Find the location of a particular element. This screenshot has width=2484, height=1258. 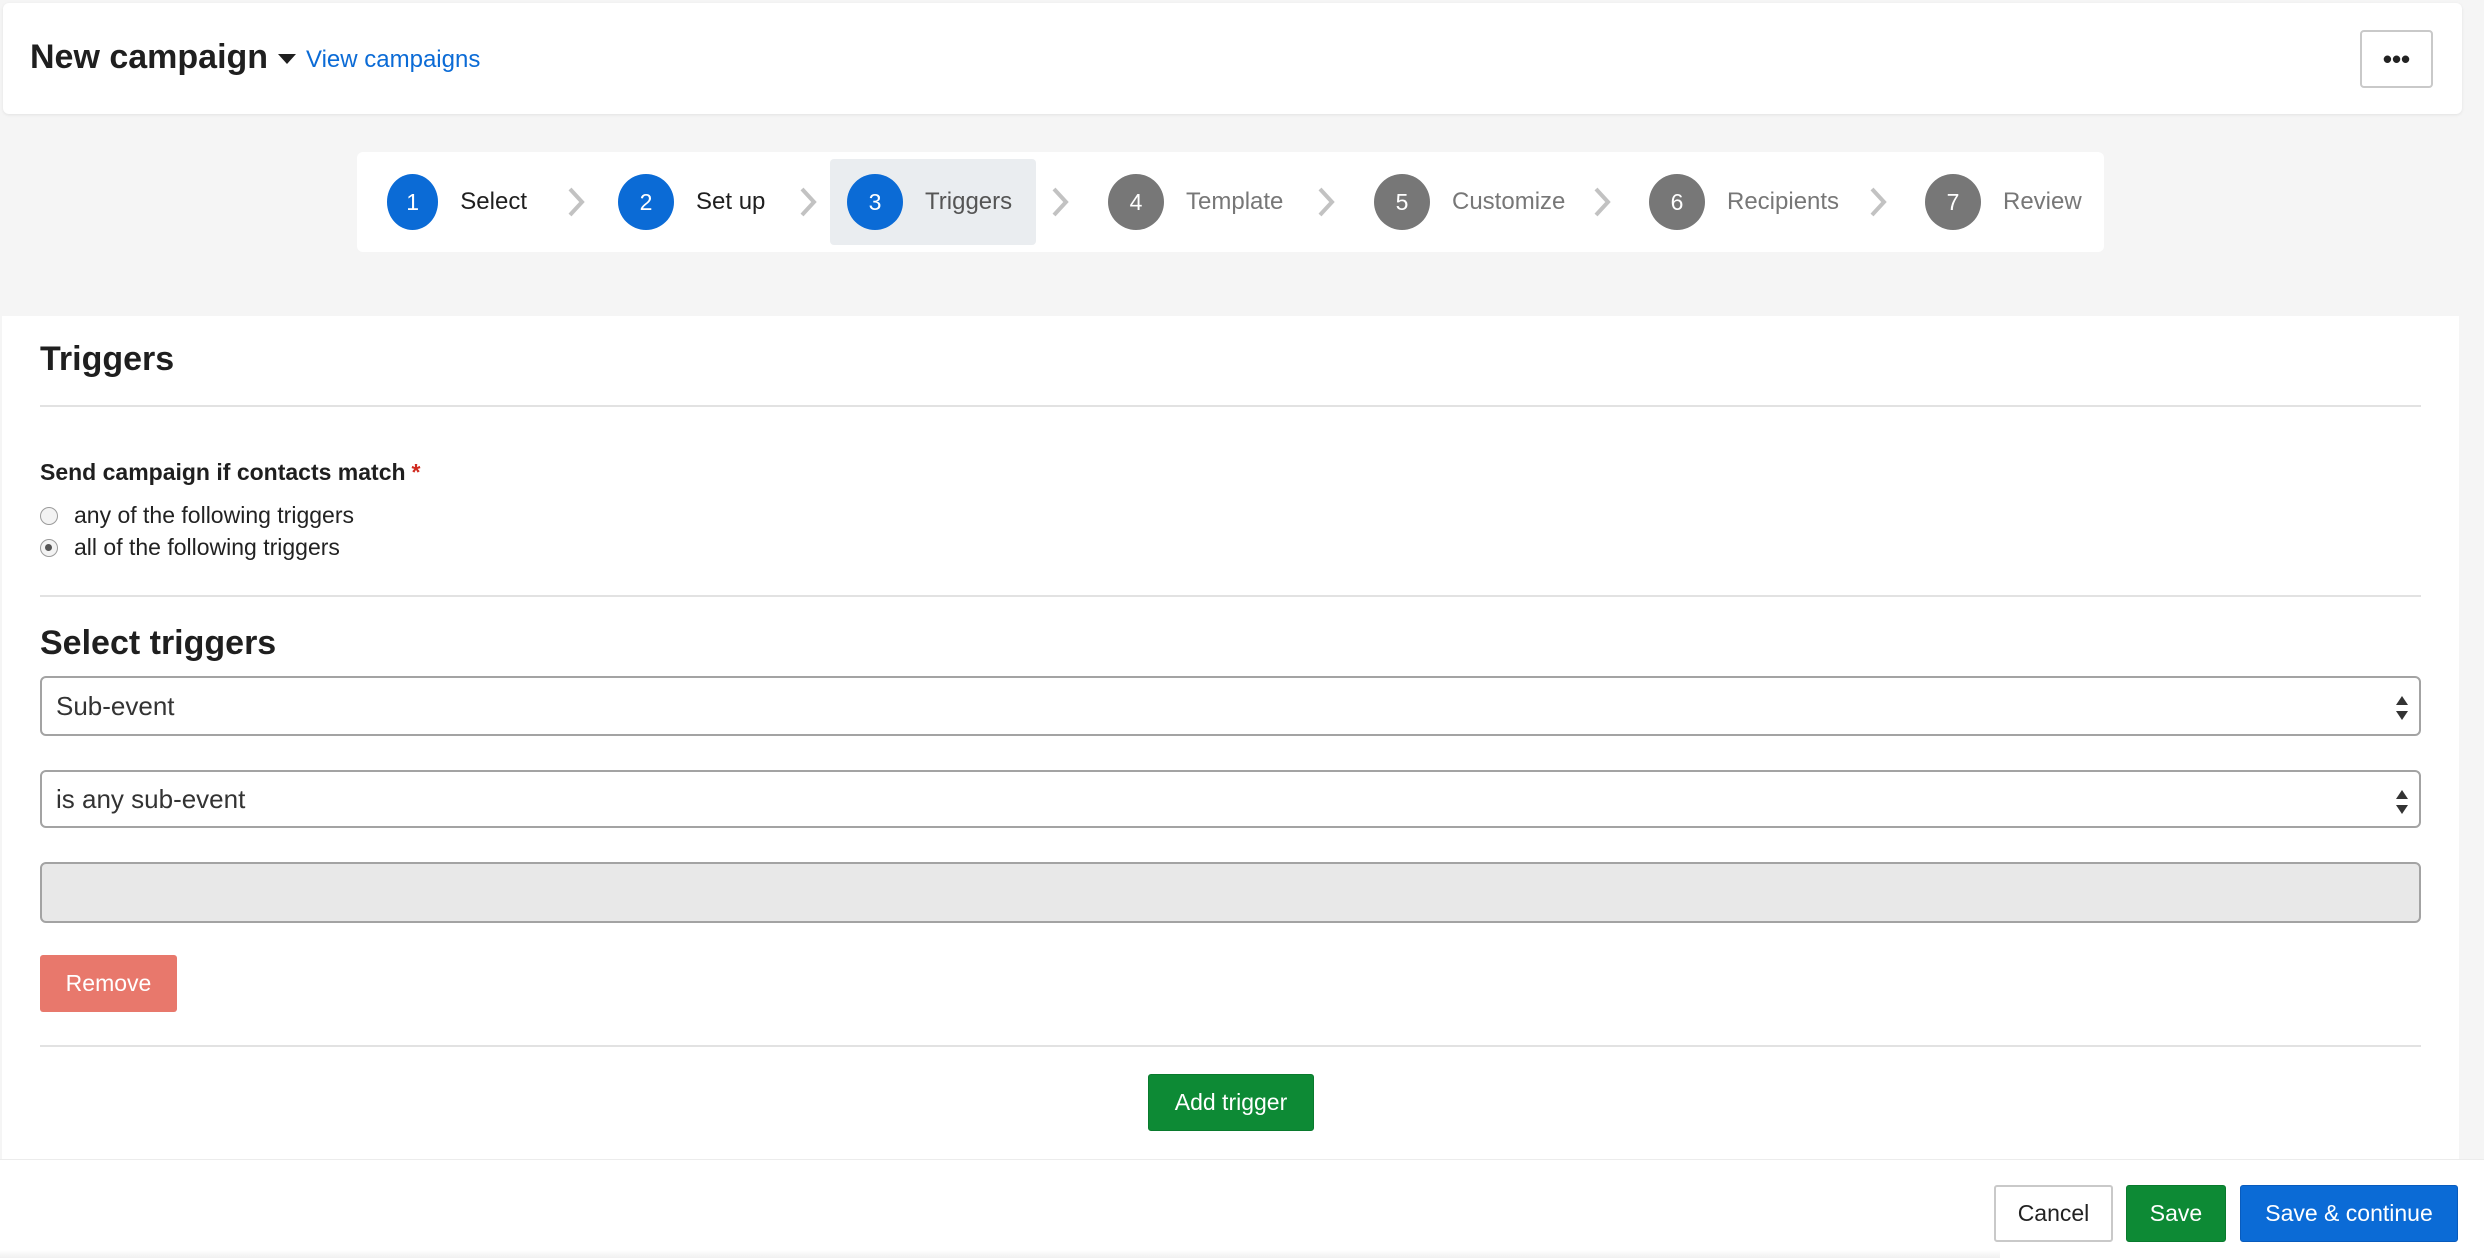

add-trigger-button: Add trigger is located at coordinates (1231, 1102).